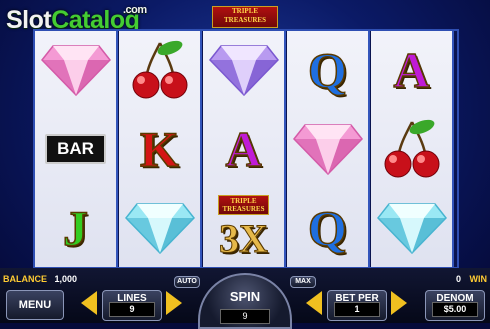 This screenshot has height=329, width=490. I want to click on spin-value: 9, so click(245, 316).